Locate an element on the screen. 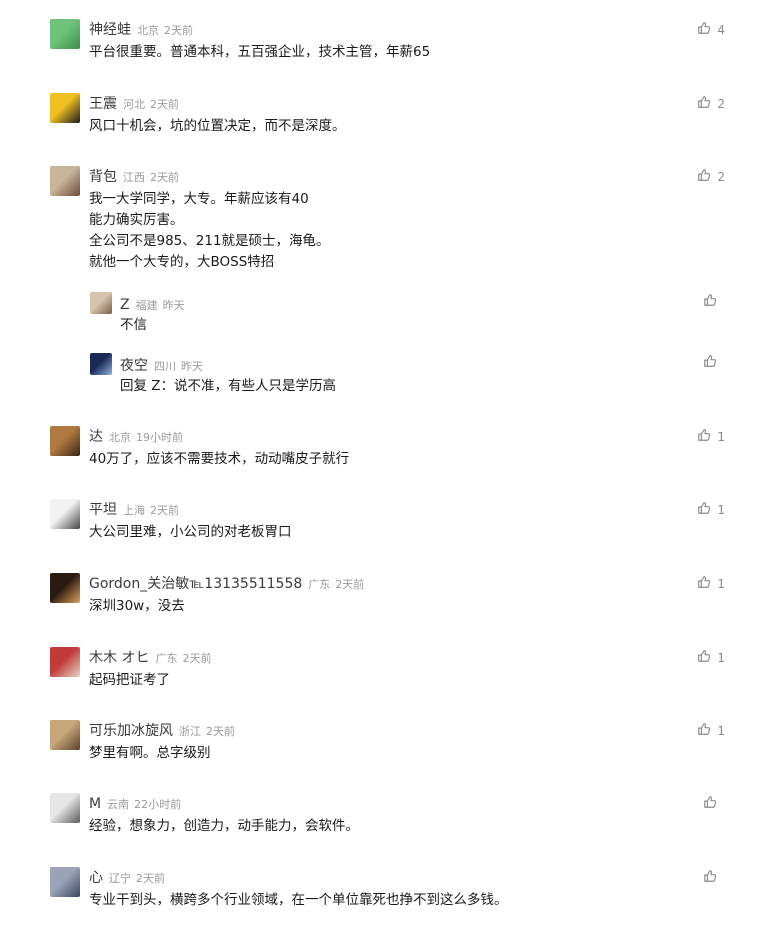 The width and height of the screenshot is (780, 926). comment-text: 风口十机会，坑的位置决定，而不是深度。 is located at coordinates (217, 126).